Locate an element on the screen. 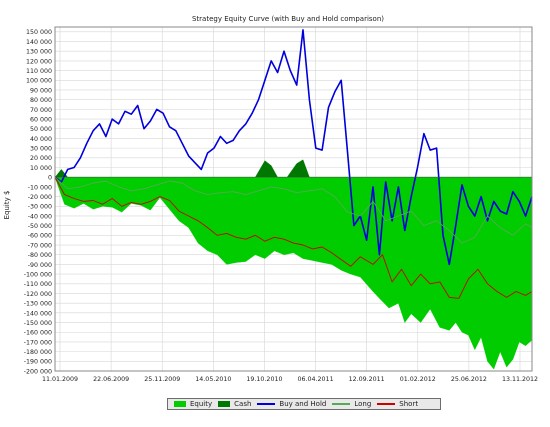  y-tick-label: 150 000 is located at coordinates (39, 32).